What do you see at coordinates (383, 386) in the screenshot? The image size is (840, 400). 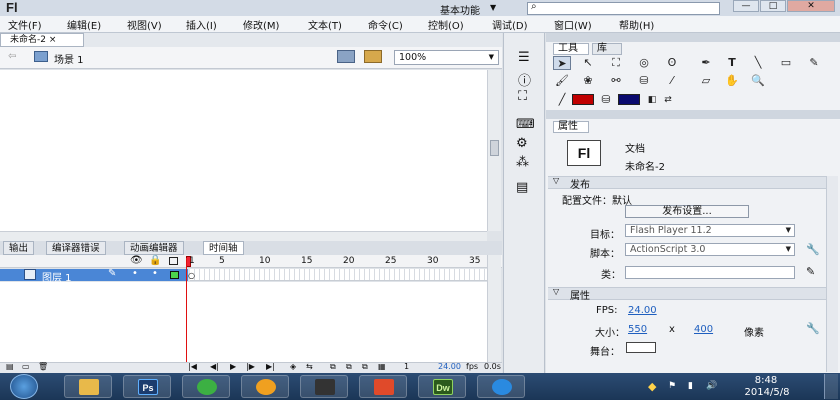 I see `taskbar-app` at bounding box center [383, 386].